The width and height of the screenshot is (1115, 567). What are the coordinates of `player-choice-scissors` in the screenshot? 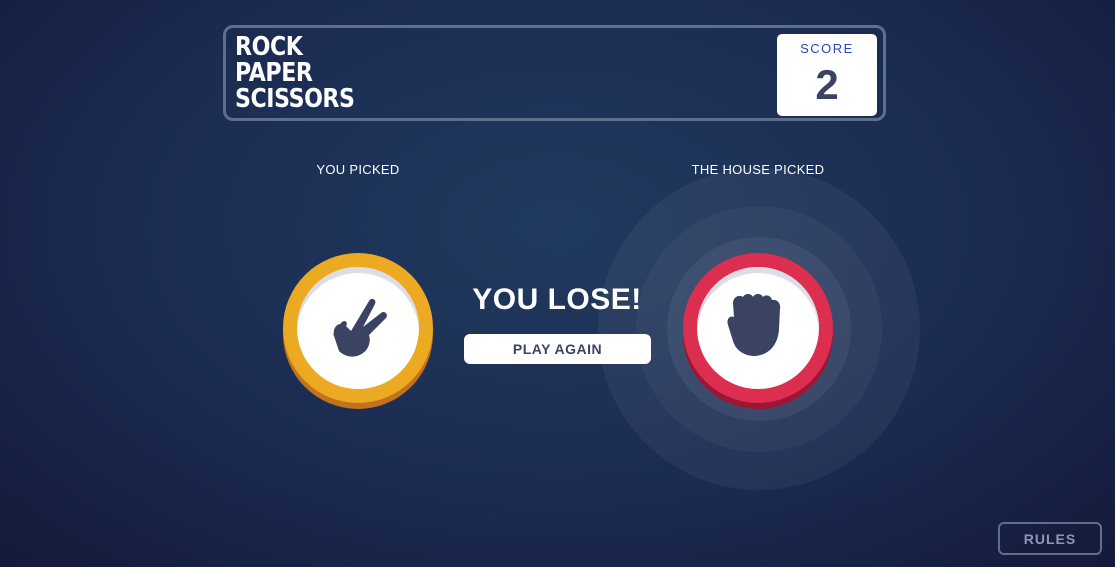 It's located at (358, 328).